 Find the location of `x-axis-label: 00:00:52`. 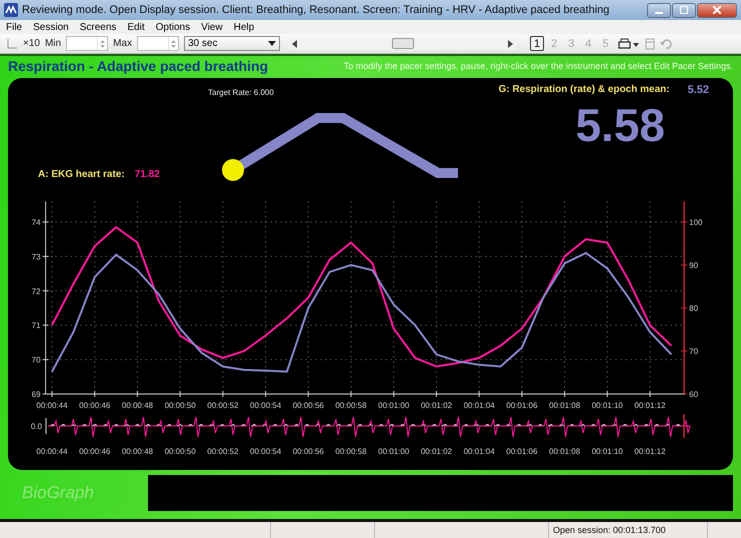

x-axis-label: 00:00:52 is located at coordinates (222, 405).